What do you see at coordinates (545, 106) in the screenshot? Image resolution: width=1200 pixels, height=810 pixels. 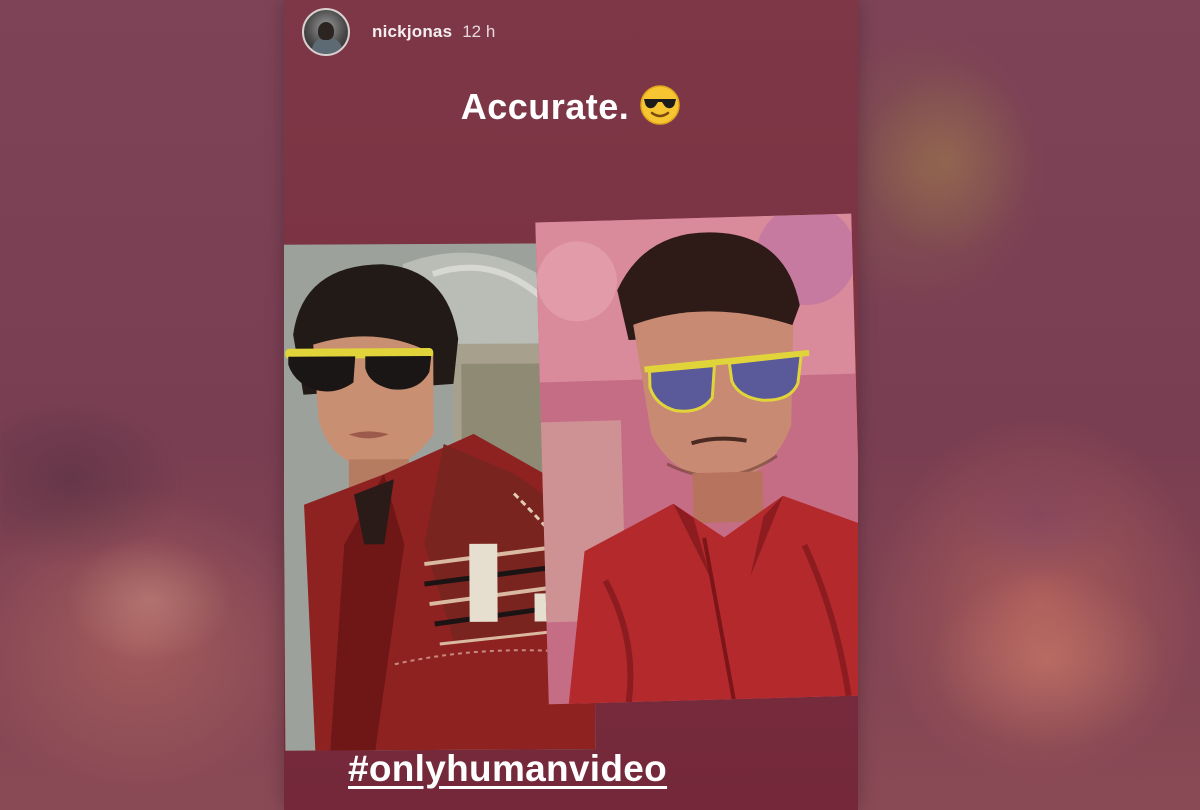 I see `caption-text: Accurate.` at bounding box center [545, 106].